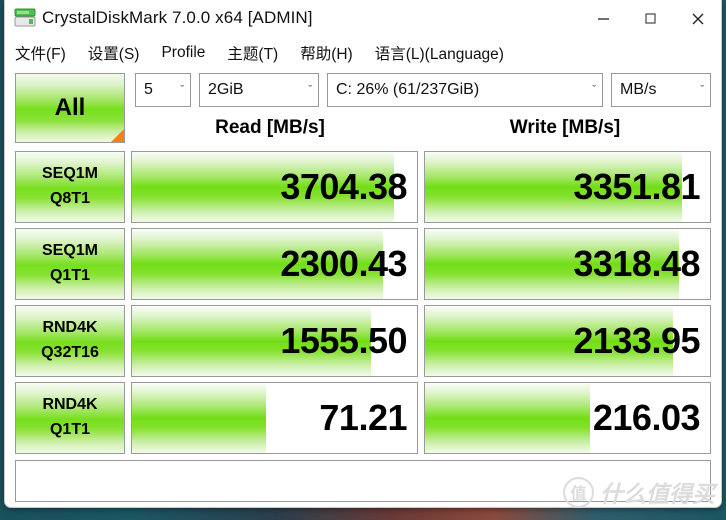  I want to click on unit-select: MB/s ˇ, so click(661, 90).